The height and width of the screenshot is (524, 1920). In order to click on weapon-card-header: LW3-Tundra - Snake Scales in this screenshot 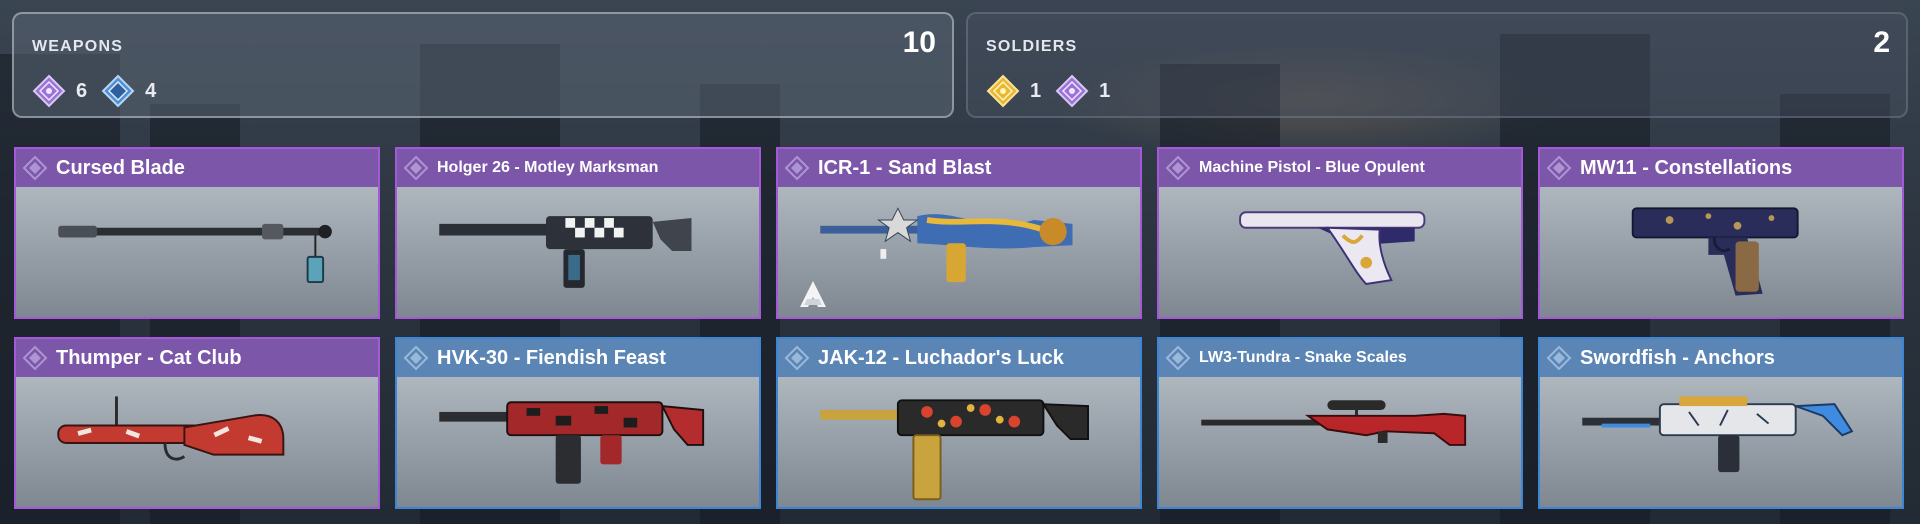, I will do `click(1340, 358)`.